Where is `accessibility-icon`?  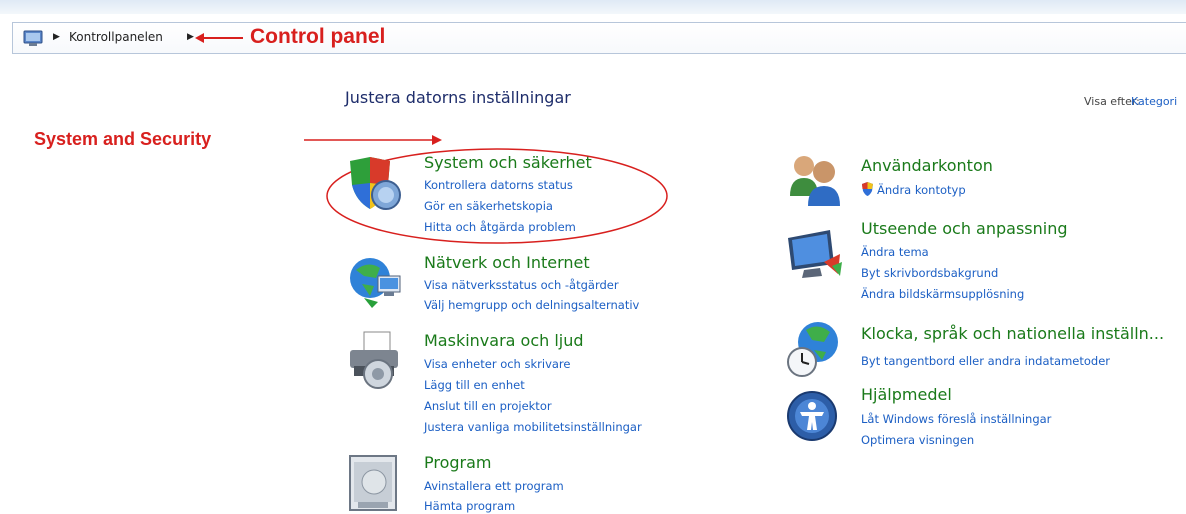 accessibility-icon is located at coordinates (815, 417).